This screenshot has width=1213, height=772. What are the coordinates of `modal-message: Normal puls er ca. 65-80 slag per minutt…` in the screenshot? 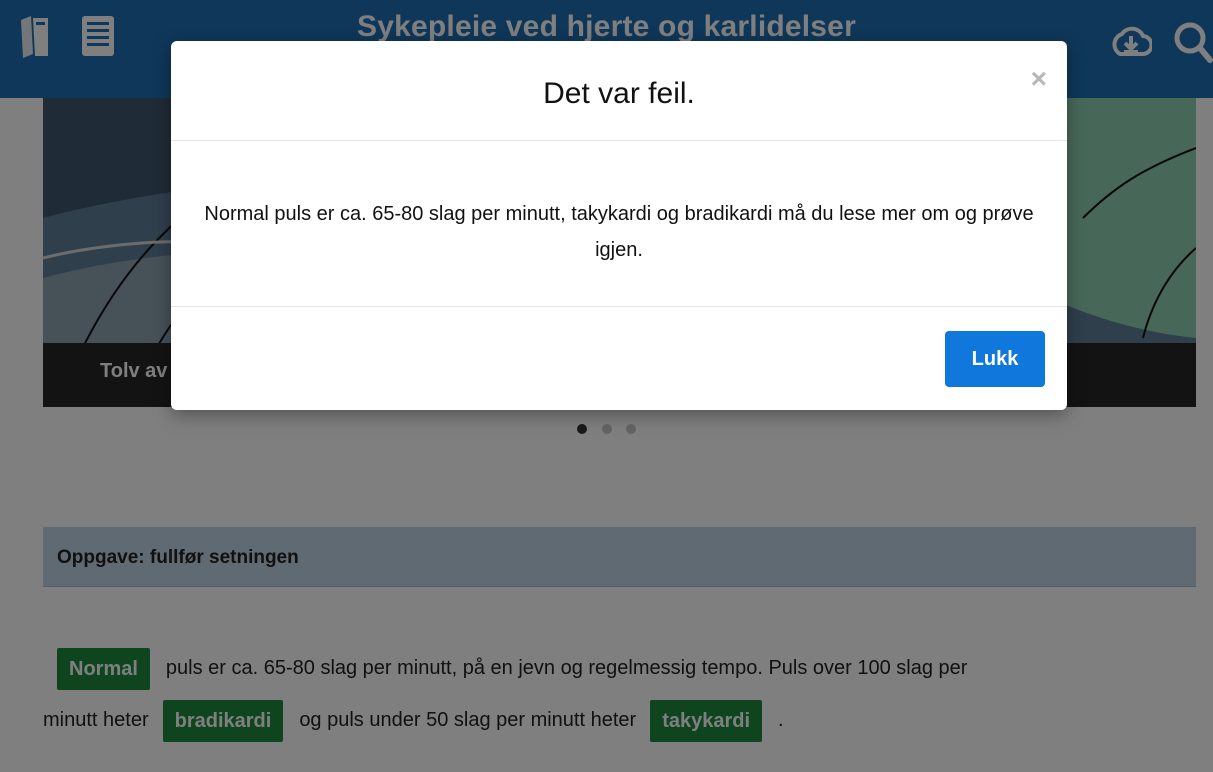 It's located at (619, 232).